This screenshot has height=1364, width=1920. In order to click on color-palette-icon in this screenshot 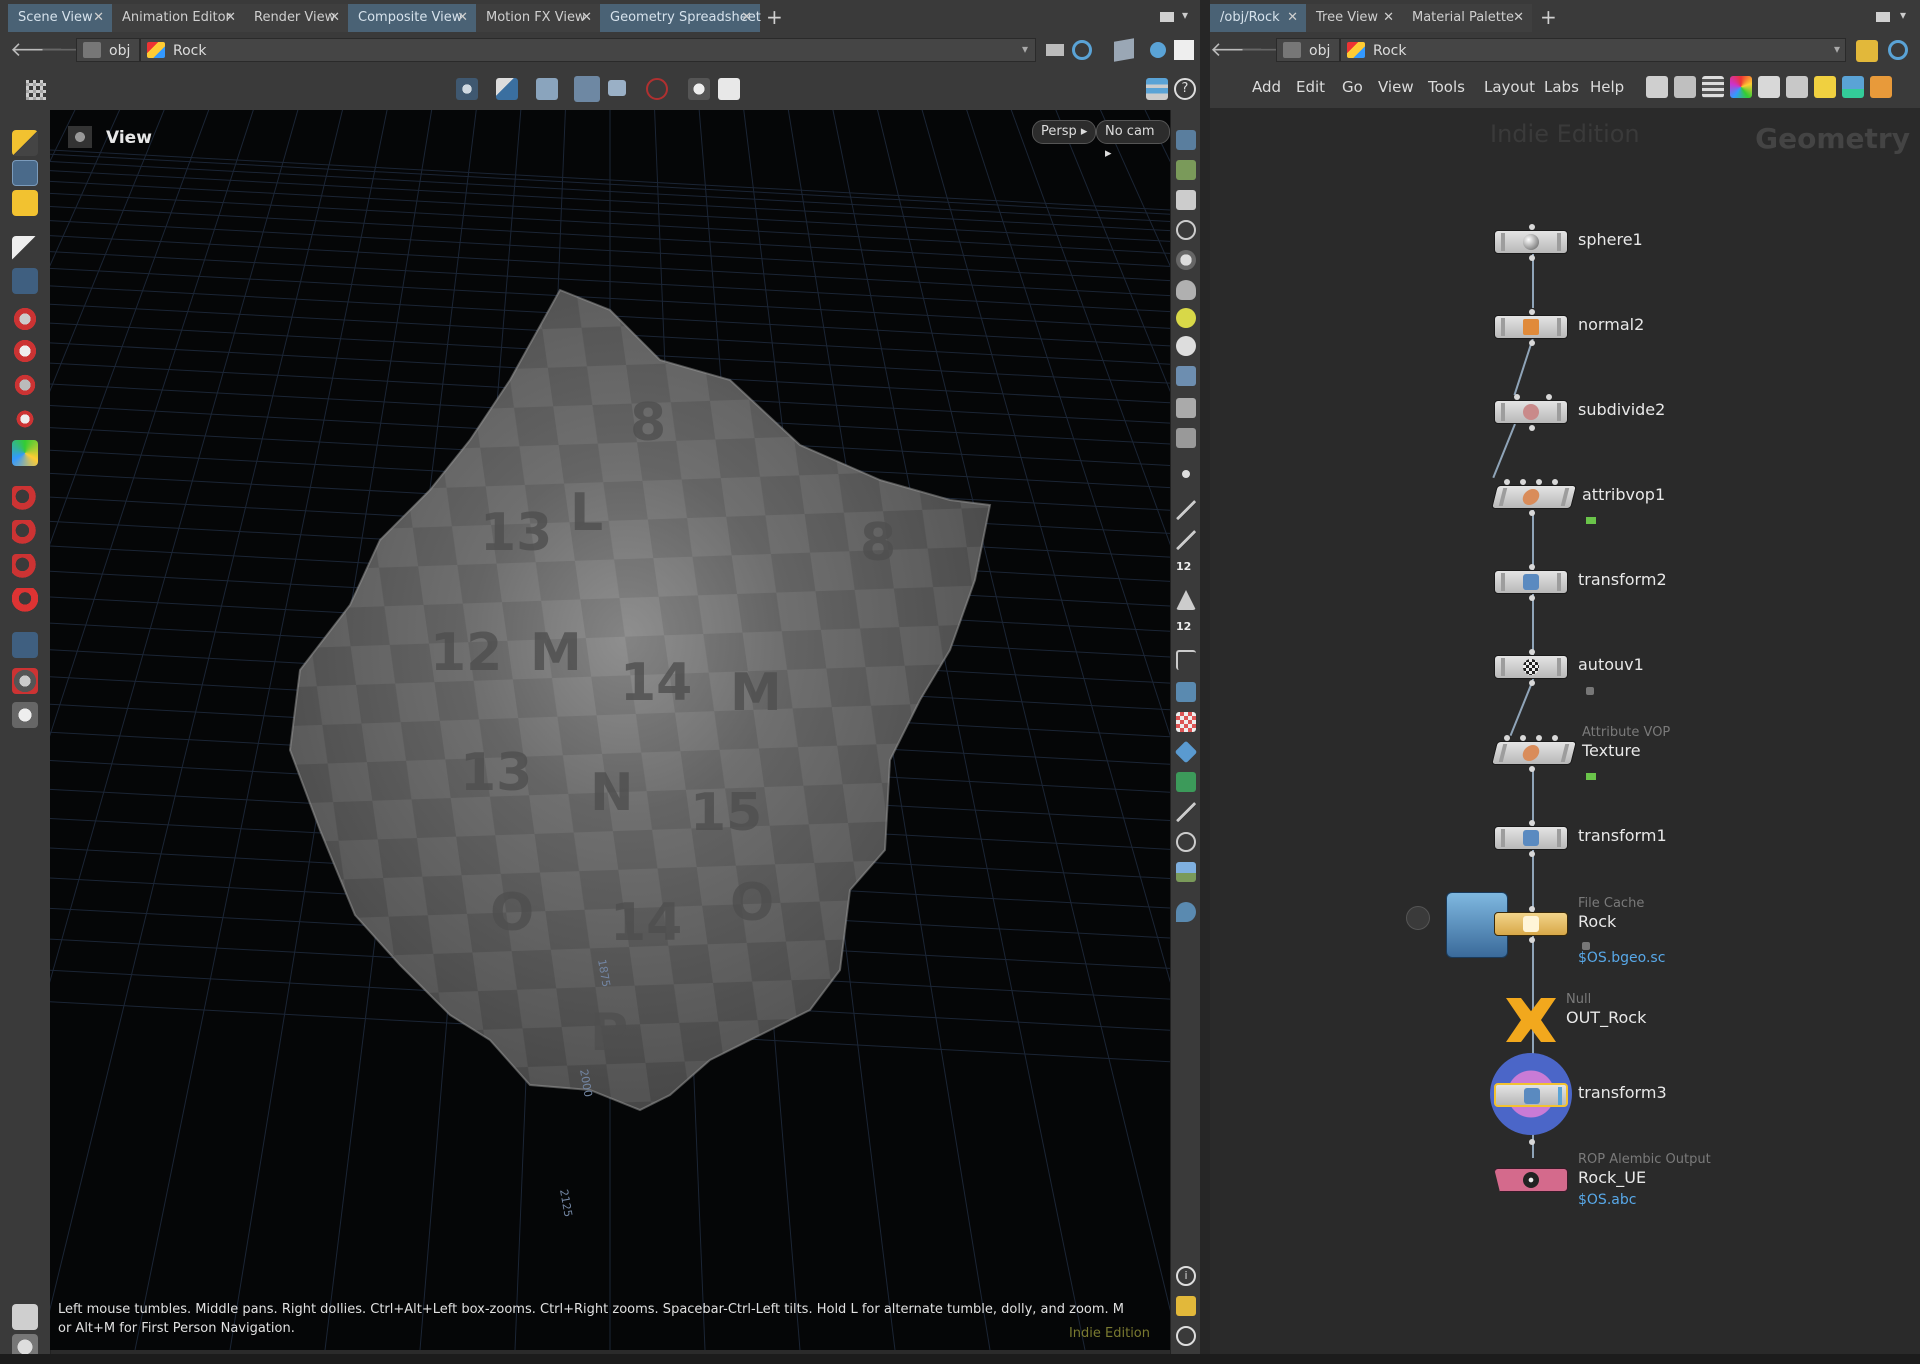, I will do `click(1741, 87)`.